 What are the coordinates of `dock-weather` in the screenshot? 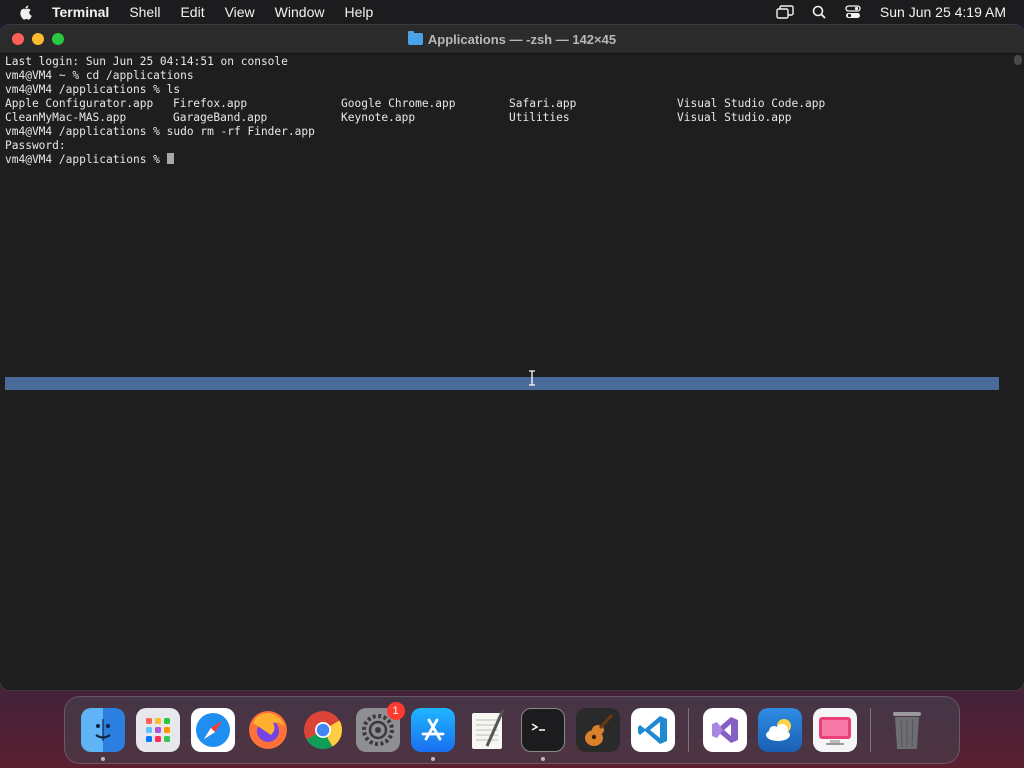 It's located at (779, 730).